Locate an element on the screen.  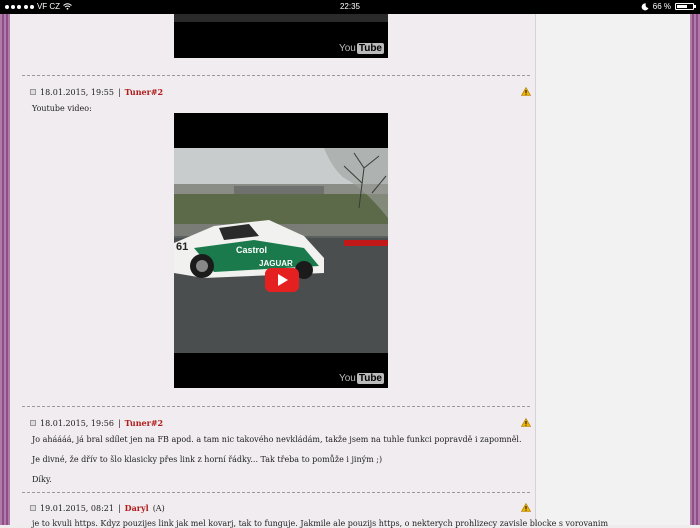
post-author-link: Daryl is located at coordinates (137, 508).